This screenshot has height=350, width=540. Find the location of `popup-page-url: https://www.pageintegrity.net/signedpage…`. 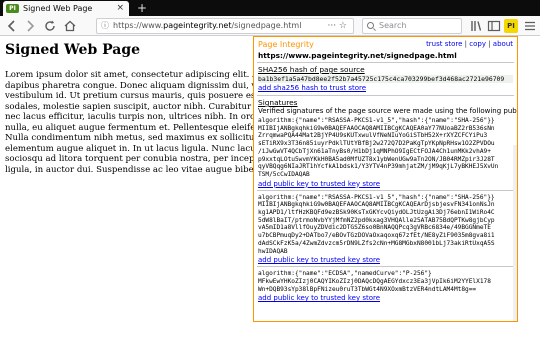

popup-page-url: https://www.pageintegrity.net/signedpage… is located at coordinates (357, 55).